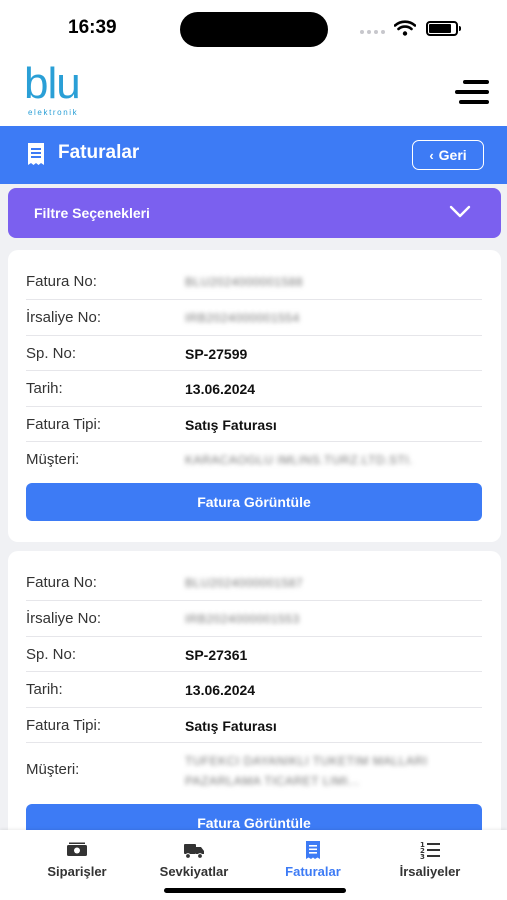 The height and width of the screenshot is (900, 507). Describe the element at coordinates (254, 353) in the screenshot. I see `order-no-row: Sp. No: SP-27599` at that location.